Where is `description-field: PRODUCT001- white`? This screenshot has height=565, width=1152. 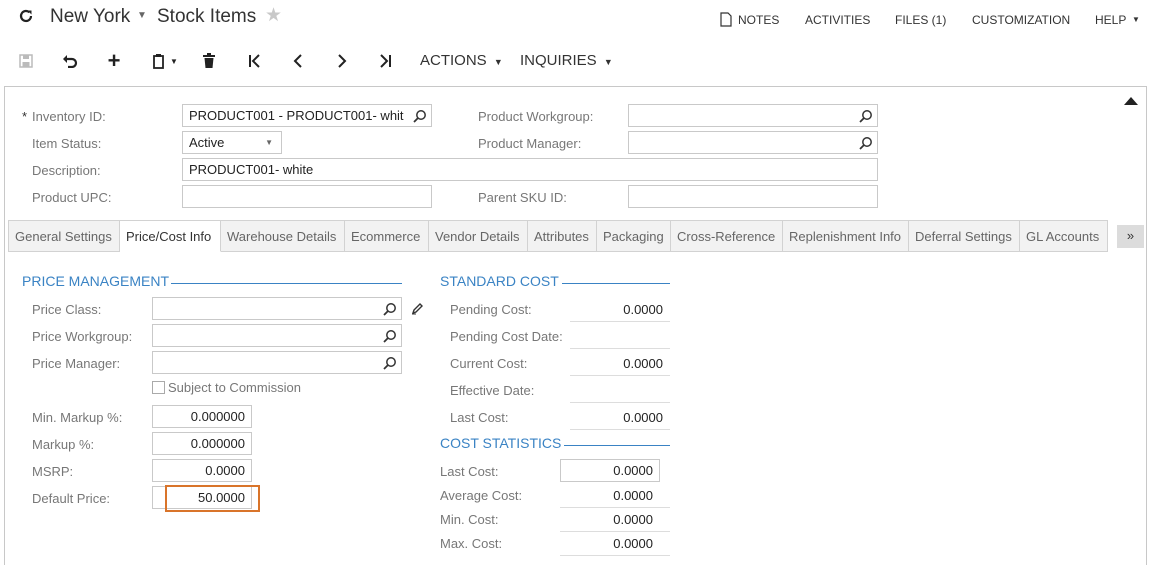 description-field: PRODUCT001- white is located at coordinates (530, 169).